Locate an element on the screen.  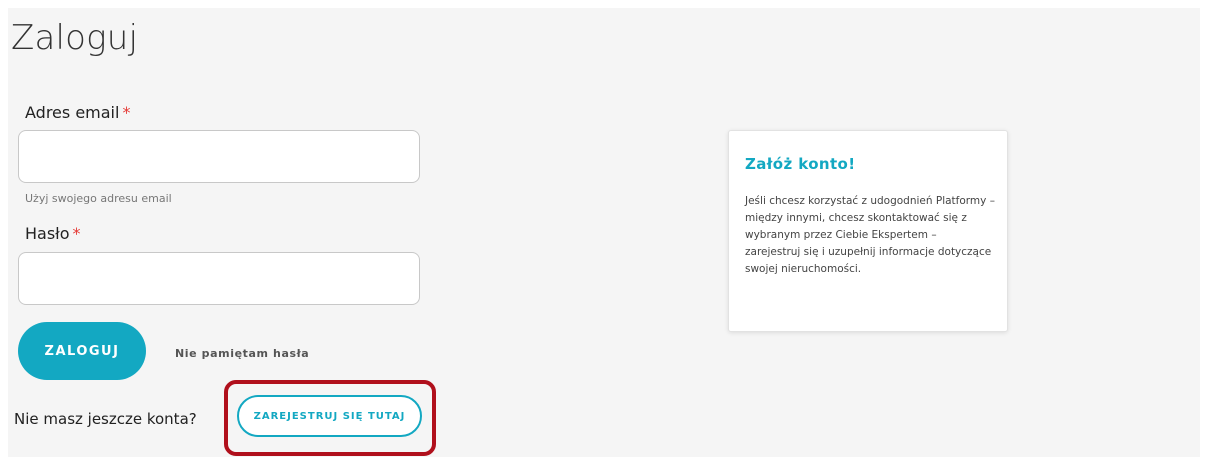
email-field is located at coordinates (219, 156).